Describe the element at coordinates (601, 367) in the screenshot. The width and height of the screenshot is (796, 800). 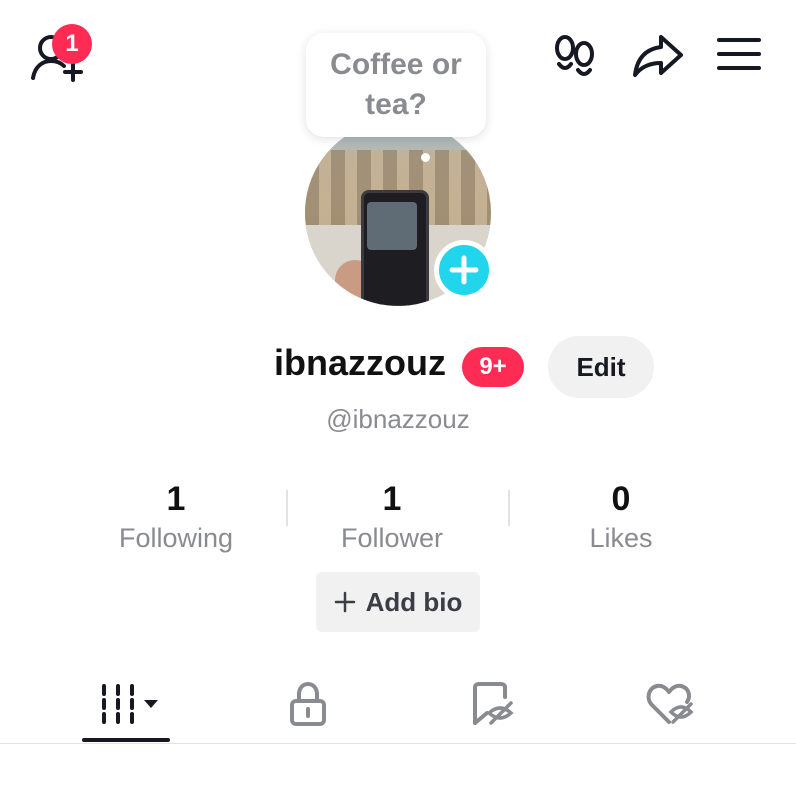
I see `edit-profile-button: Edit` at that location.